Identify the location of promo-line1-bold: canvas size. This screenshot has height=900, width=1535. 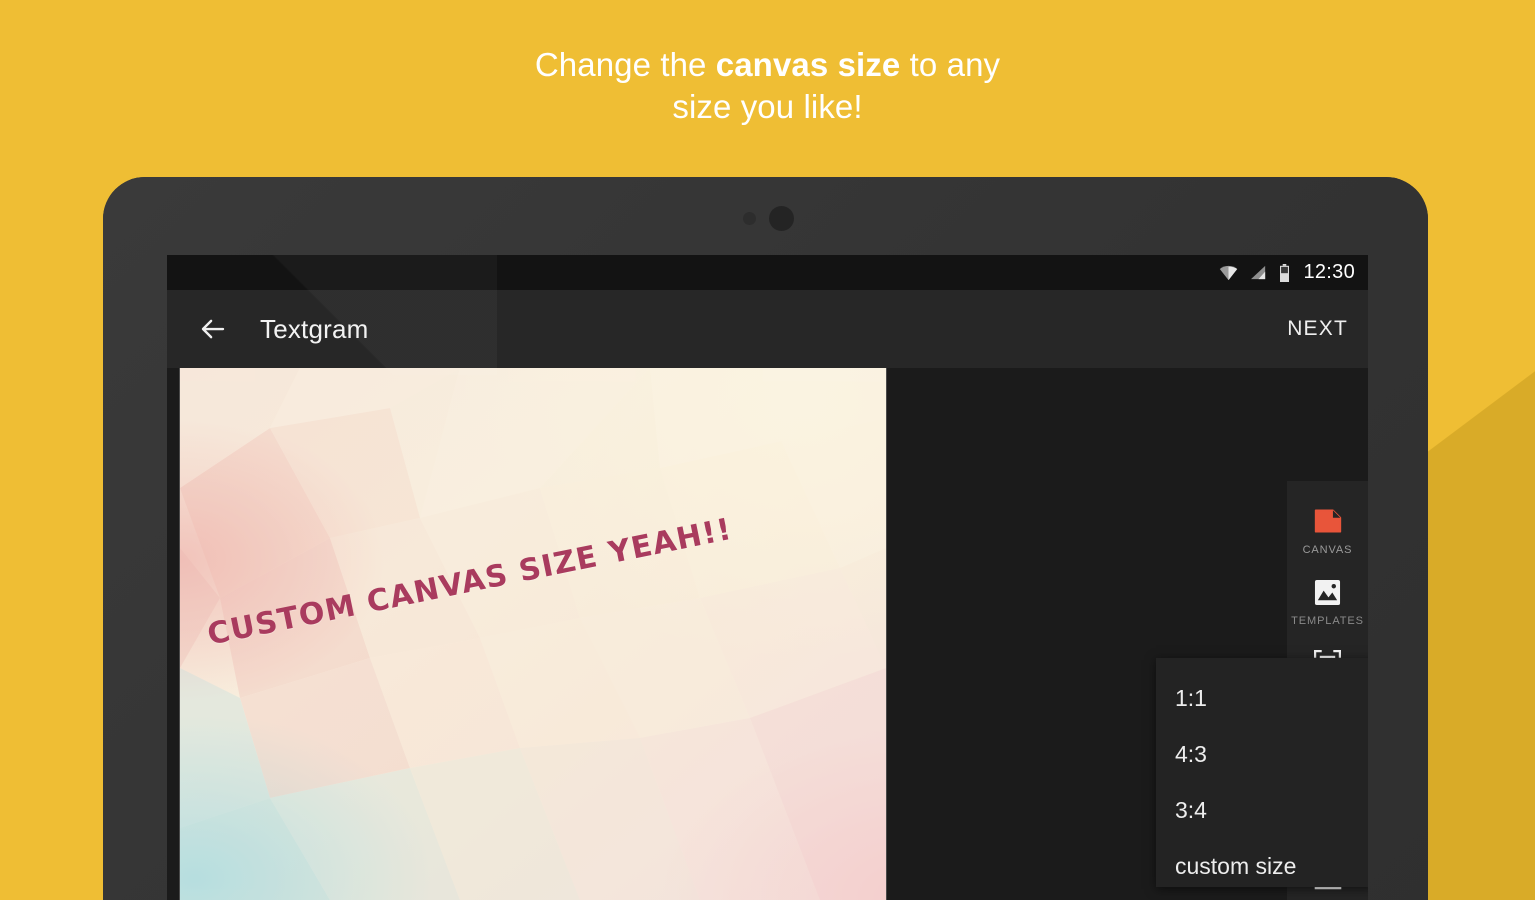
(808, 64).